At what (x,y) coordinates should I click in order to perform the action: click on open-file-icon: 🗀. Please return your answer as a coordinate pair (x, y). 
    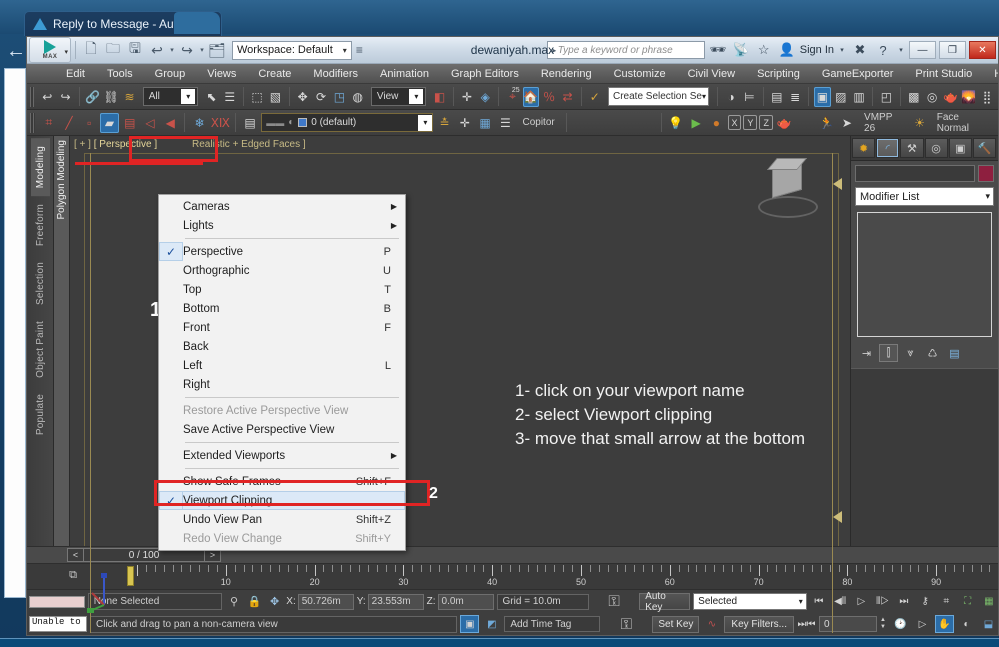
    Looking at the image, I should click on (113, 50).